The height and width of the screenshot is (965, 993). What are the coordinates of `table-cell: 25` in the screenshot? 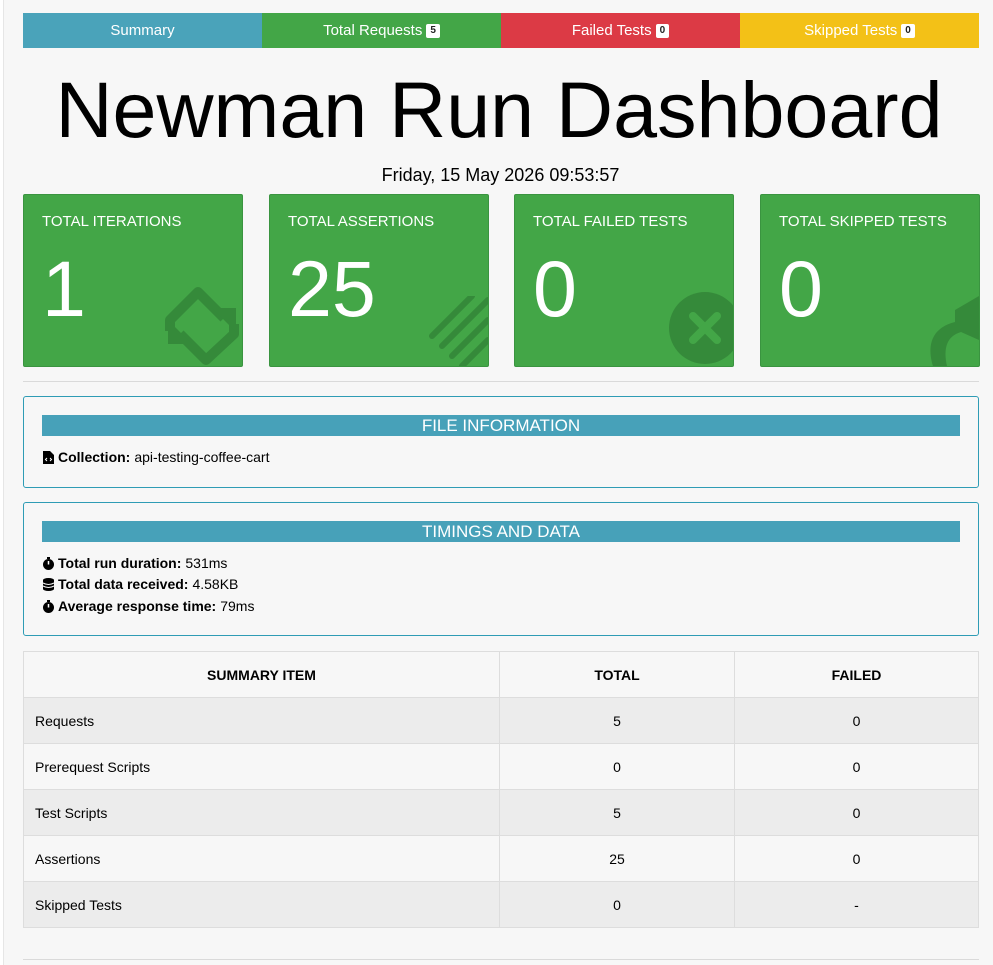 It's located at (617, 858).